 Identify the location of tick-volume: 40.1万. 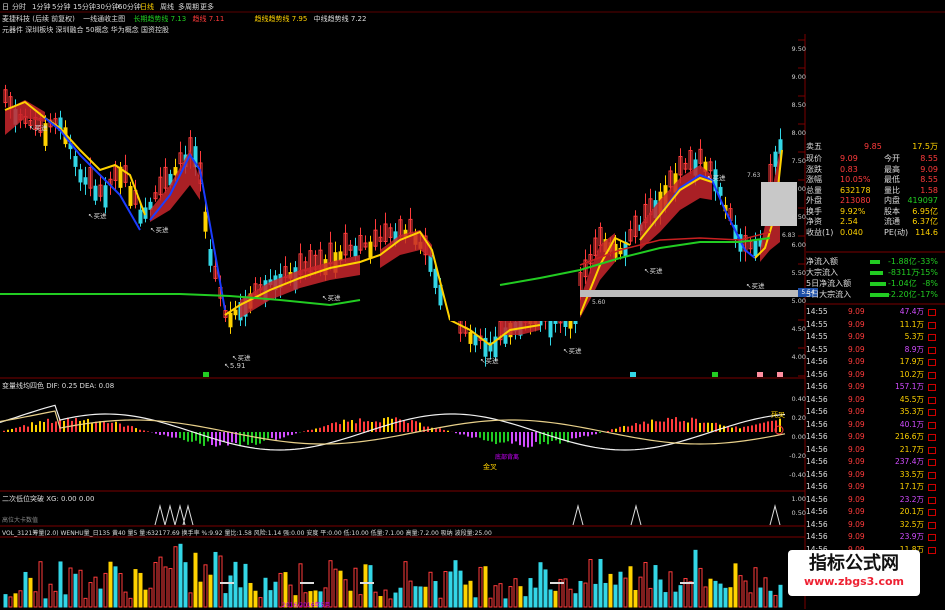
(911, 424).